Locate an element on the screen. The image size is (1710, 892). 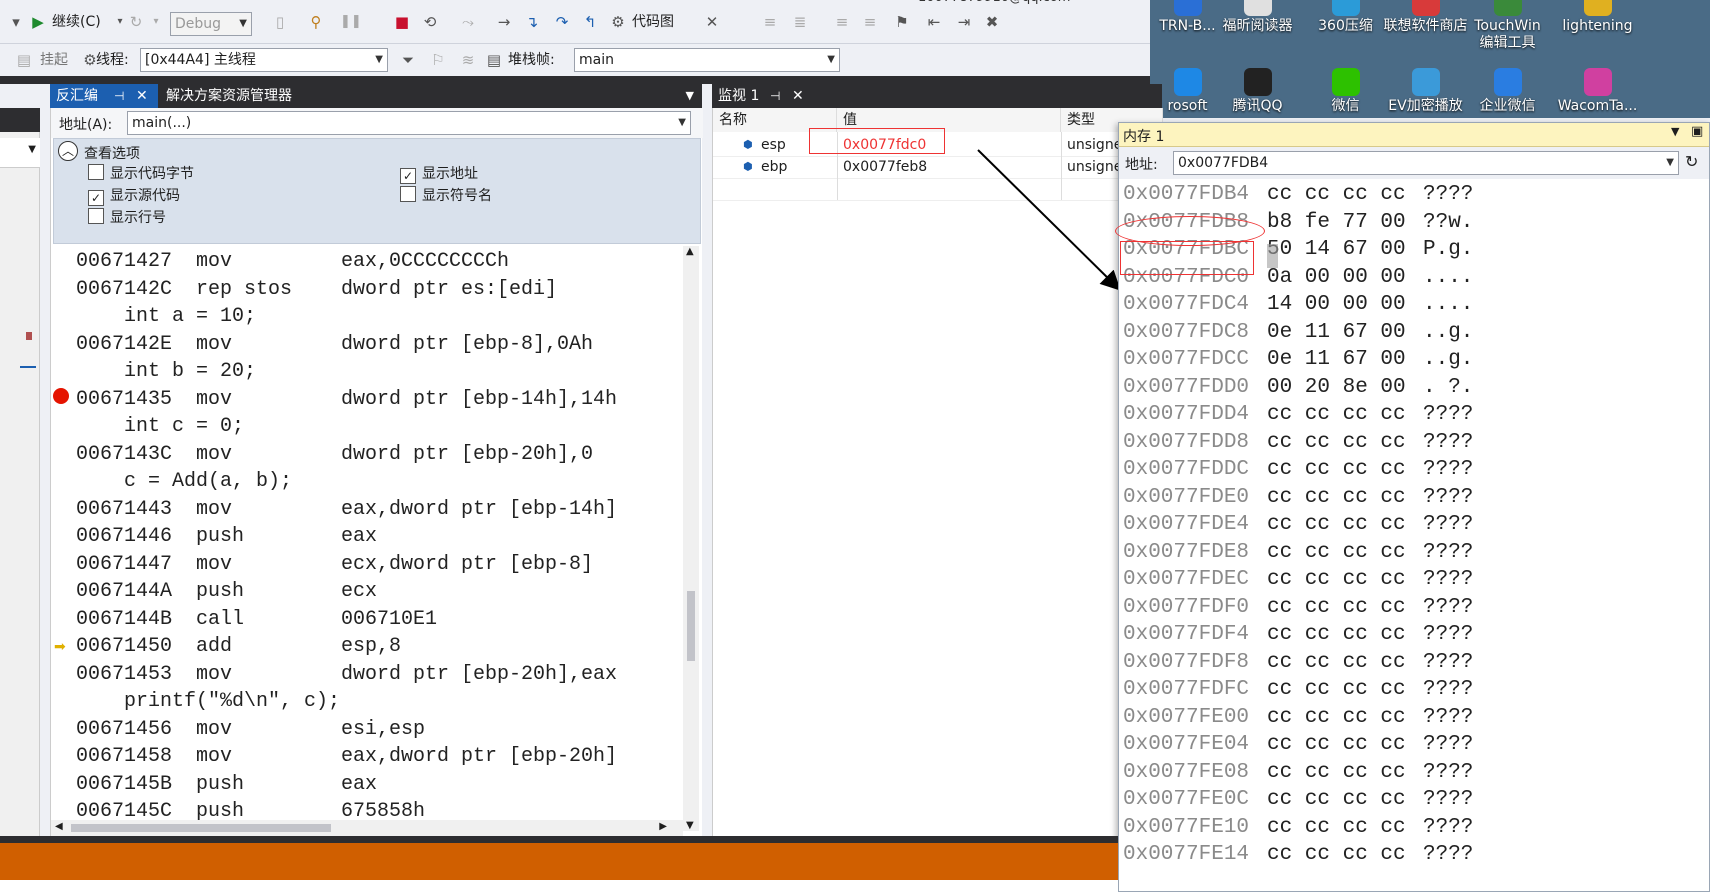
memory-row: 0x0077FDDC cc cc cc cc???? is located at coordinates (1298, 469).